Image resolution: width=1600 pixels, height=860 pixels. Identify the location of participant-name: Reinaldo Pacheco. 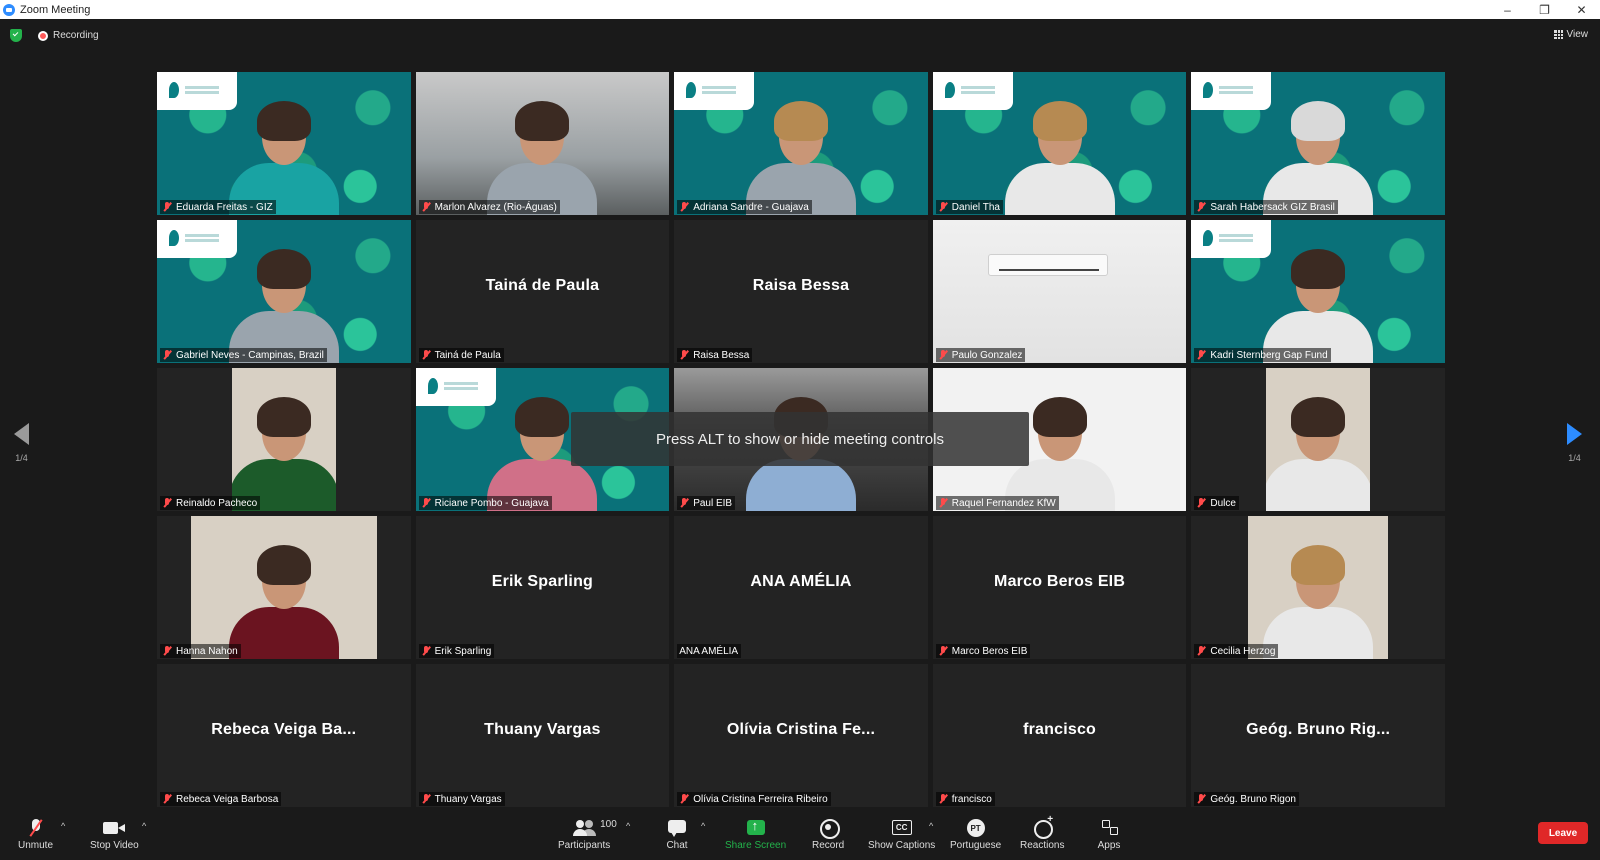
(217, 503).